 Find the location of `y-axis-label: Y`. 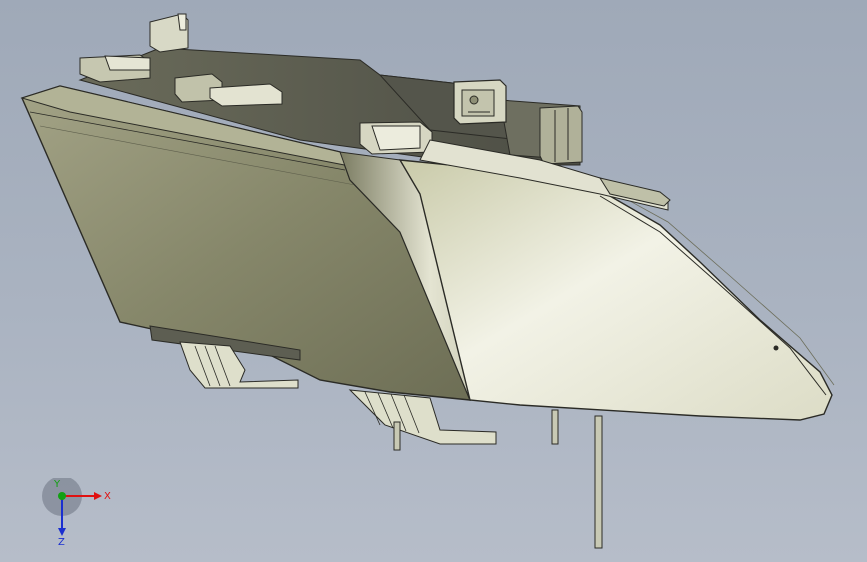

y-axis-label: Y is located at coordinates (57, 484).